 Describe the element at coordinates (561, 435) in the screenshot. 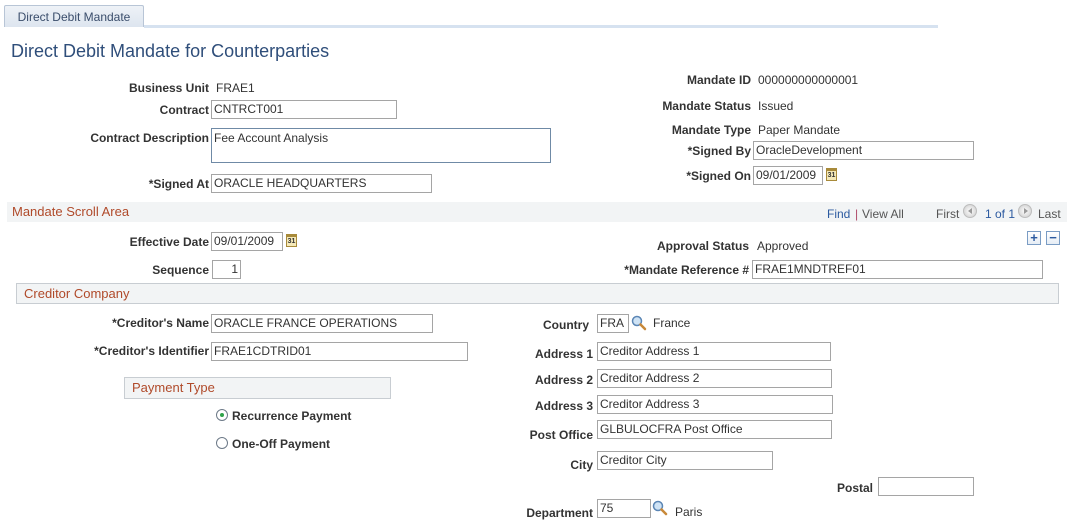

I see `post-office-label: Post Office` at that location.